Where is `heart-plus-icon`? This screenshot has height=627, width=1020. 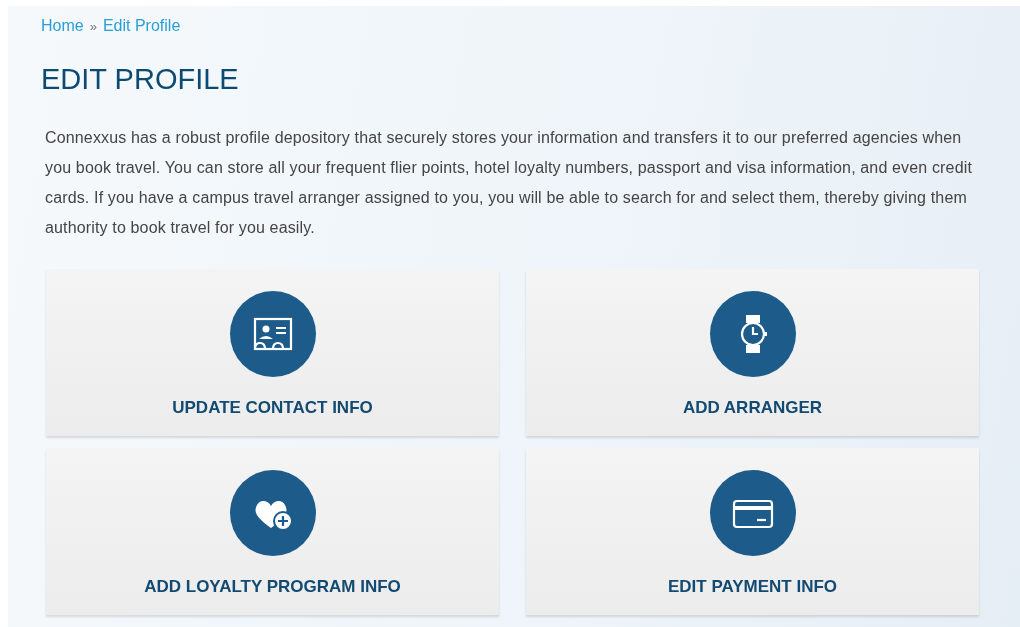 heart-plus-icon is located at coordinates (274, 515).